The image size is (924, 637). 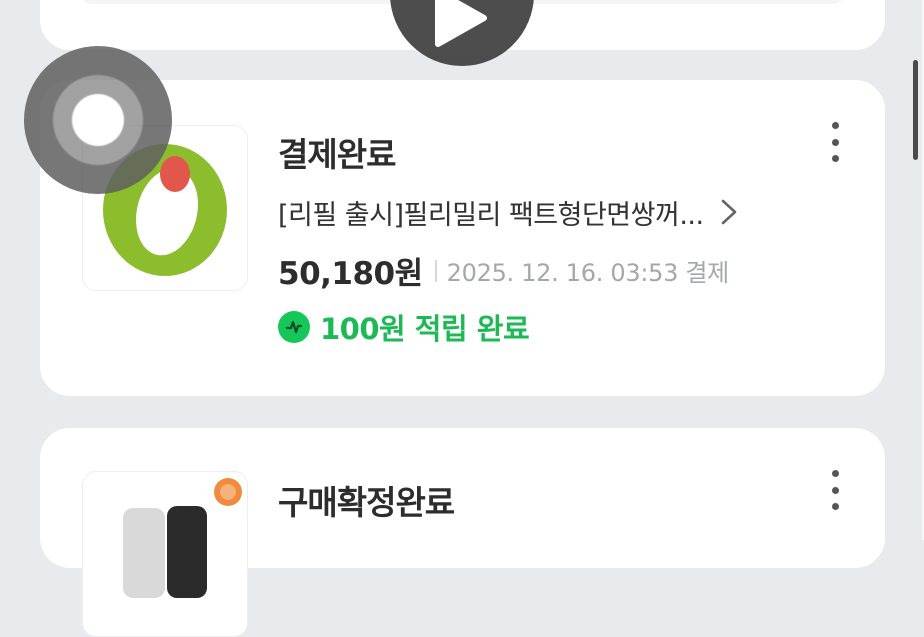 I want to click on touch-indicator, so click(x=98, y=120).